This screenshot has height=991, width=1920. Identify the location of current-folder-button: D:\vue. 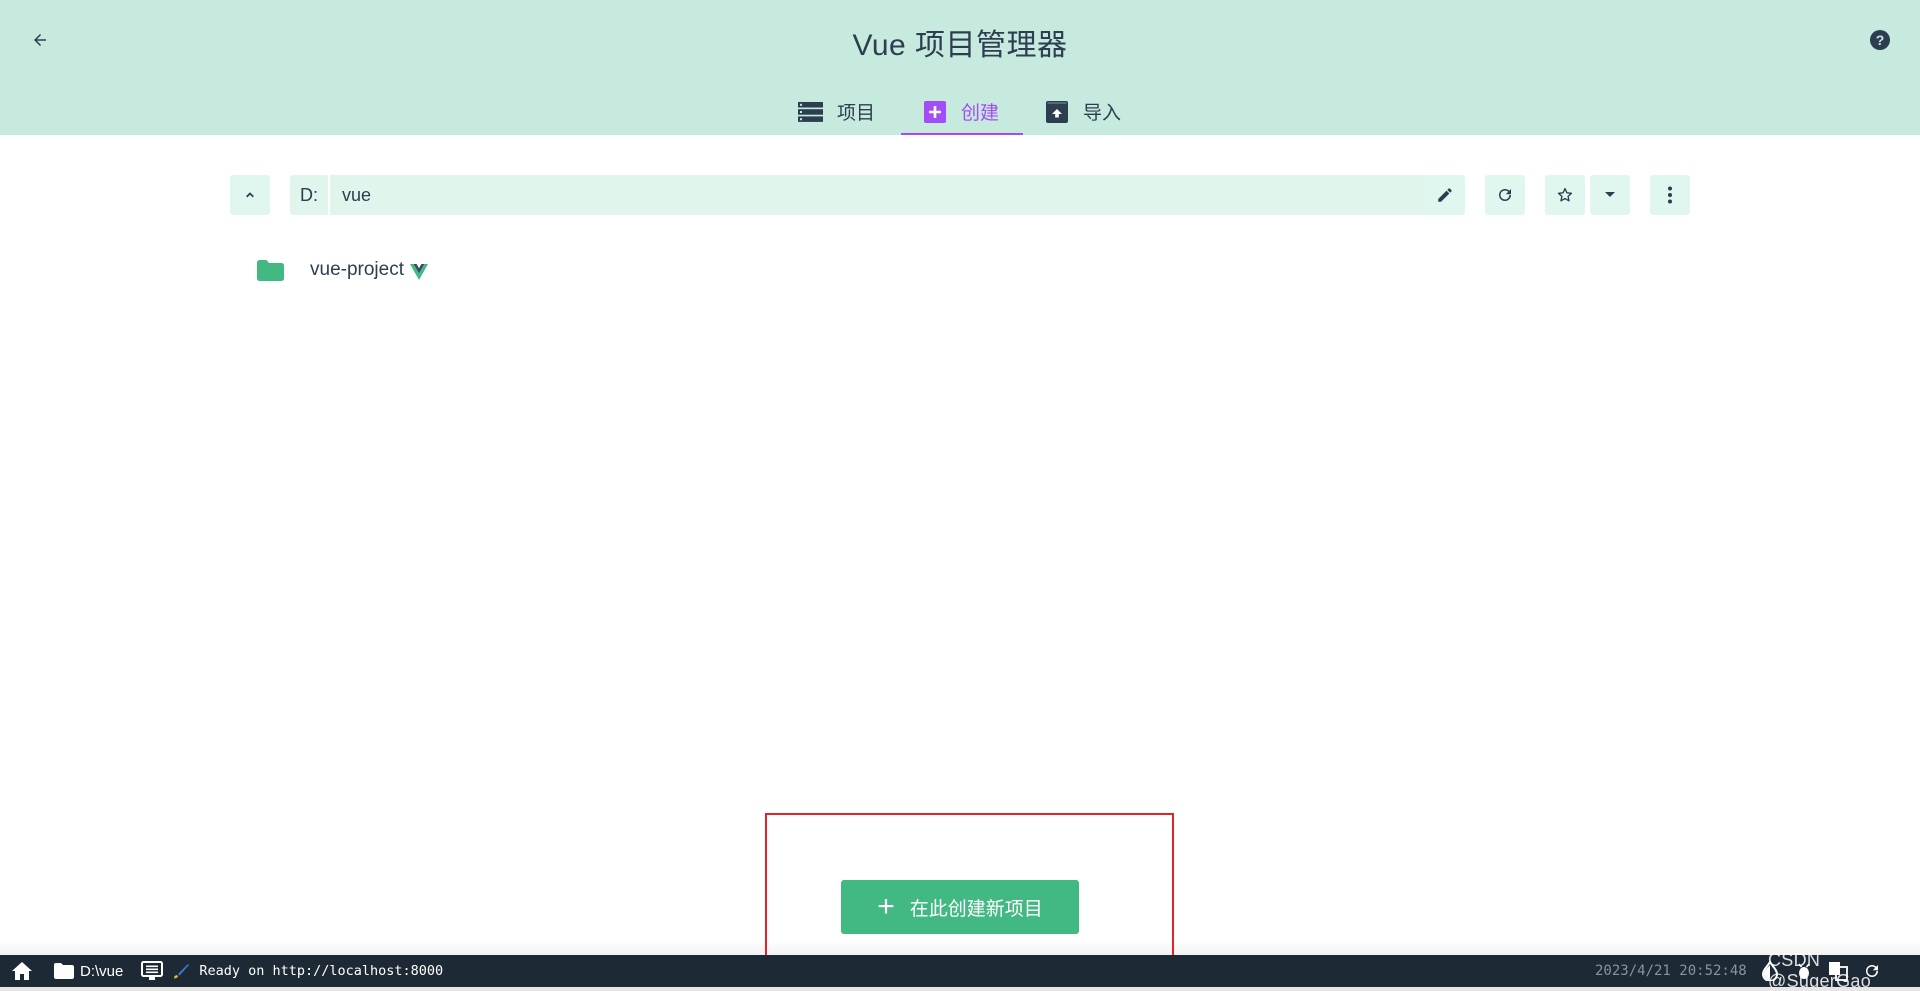
(88, 971).